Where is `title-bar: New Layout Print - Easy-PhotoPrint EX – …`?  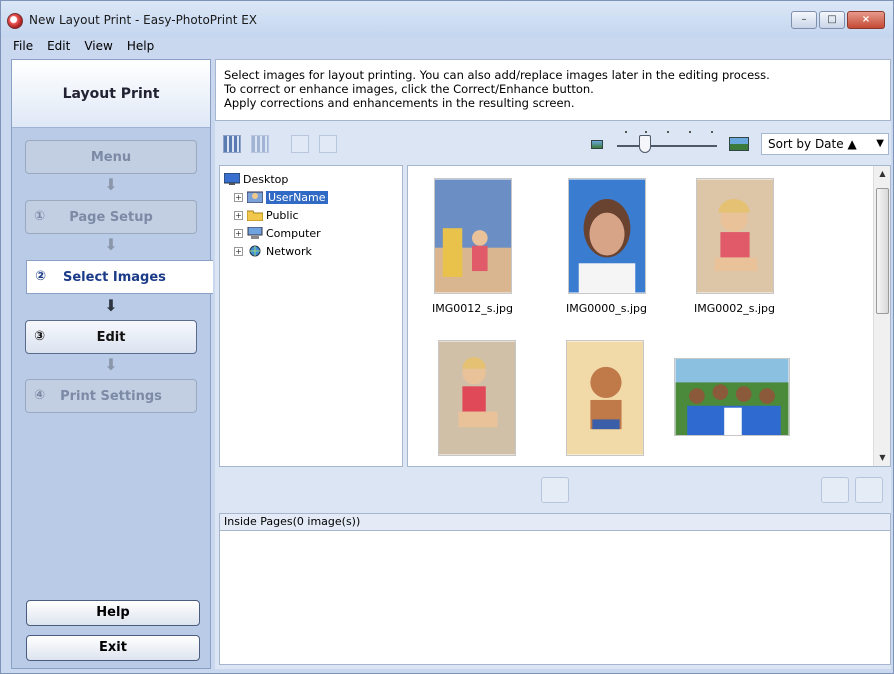 title-bar: New Layout Print - Easy-PhotoPrint EX – … is located at coordinates (447, 19).